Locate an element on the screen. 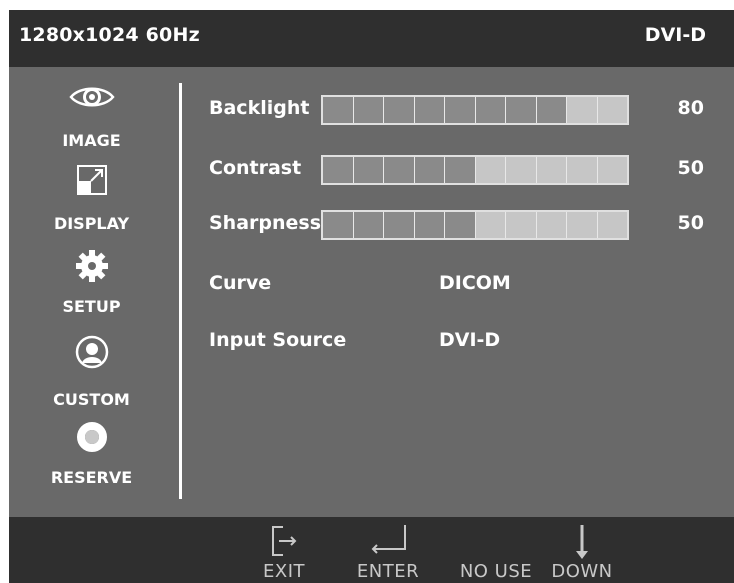 This screenshot has width=734, height=583. sharpness-slider is located at coordinates (475, 225).